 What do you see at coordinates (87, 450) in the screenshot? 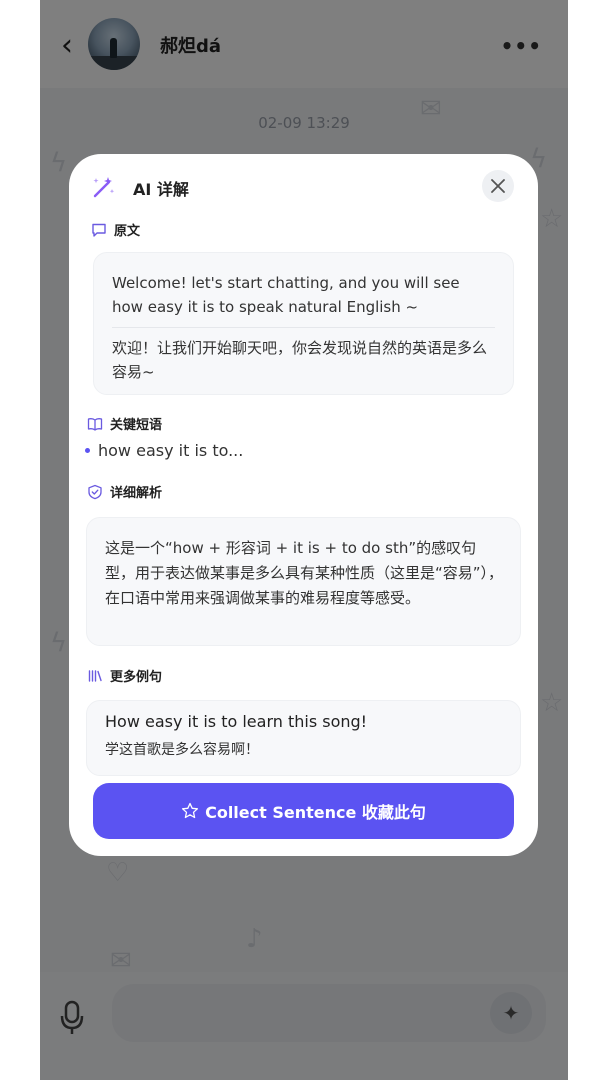
I see `bullet-dot` at bounding box center [87, 450].